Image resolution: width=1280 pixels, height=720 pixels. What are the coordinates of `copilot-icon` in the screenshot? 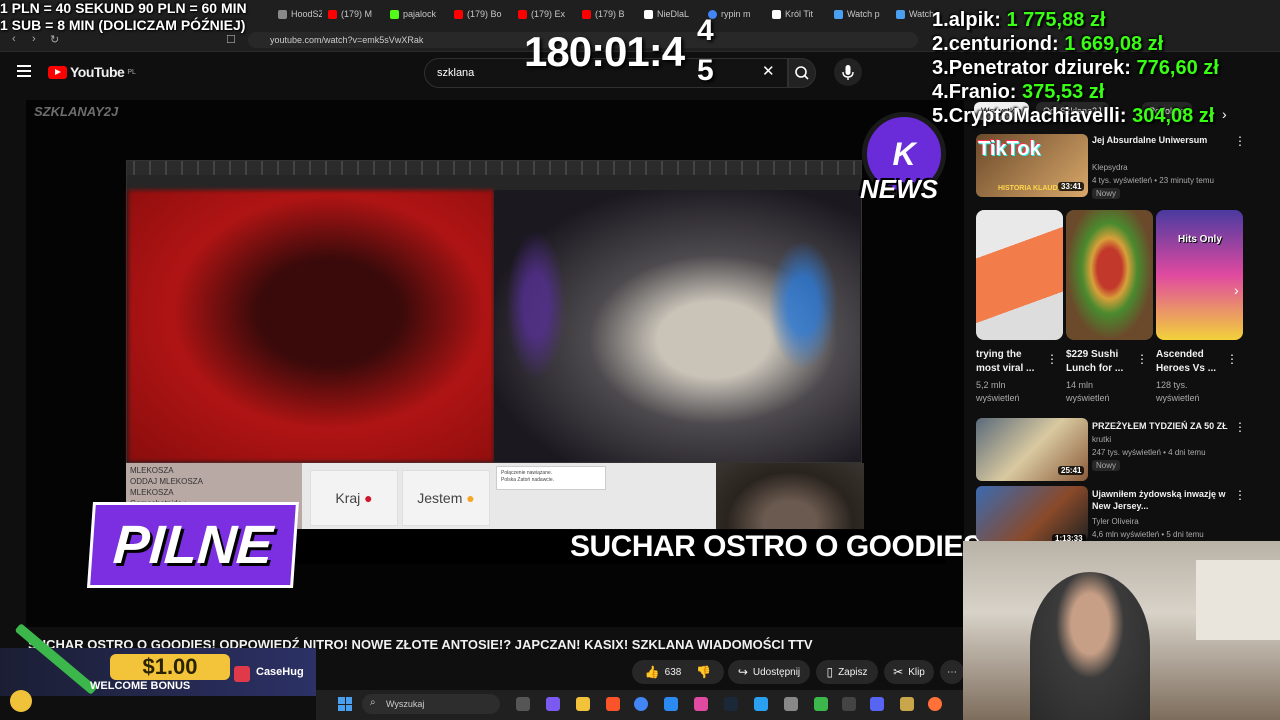 It's located at (553, 704).